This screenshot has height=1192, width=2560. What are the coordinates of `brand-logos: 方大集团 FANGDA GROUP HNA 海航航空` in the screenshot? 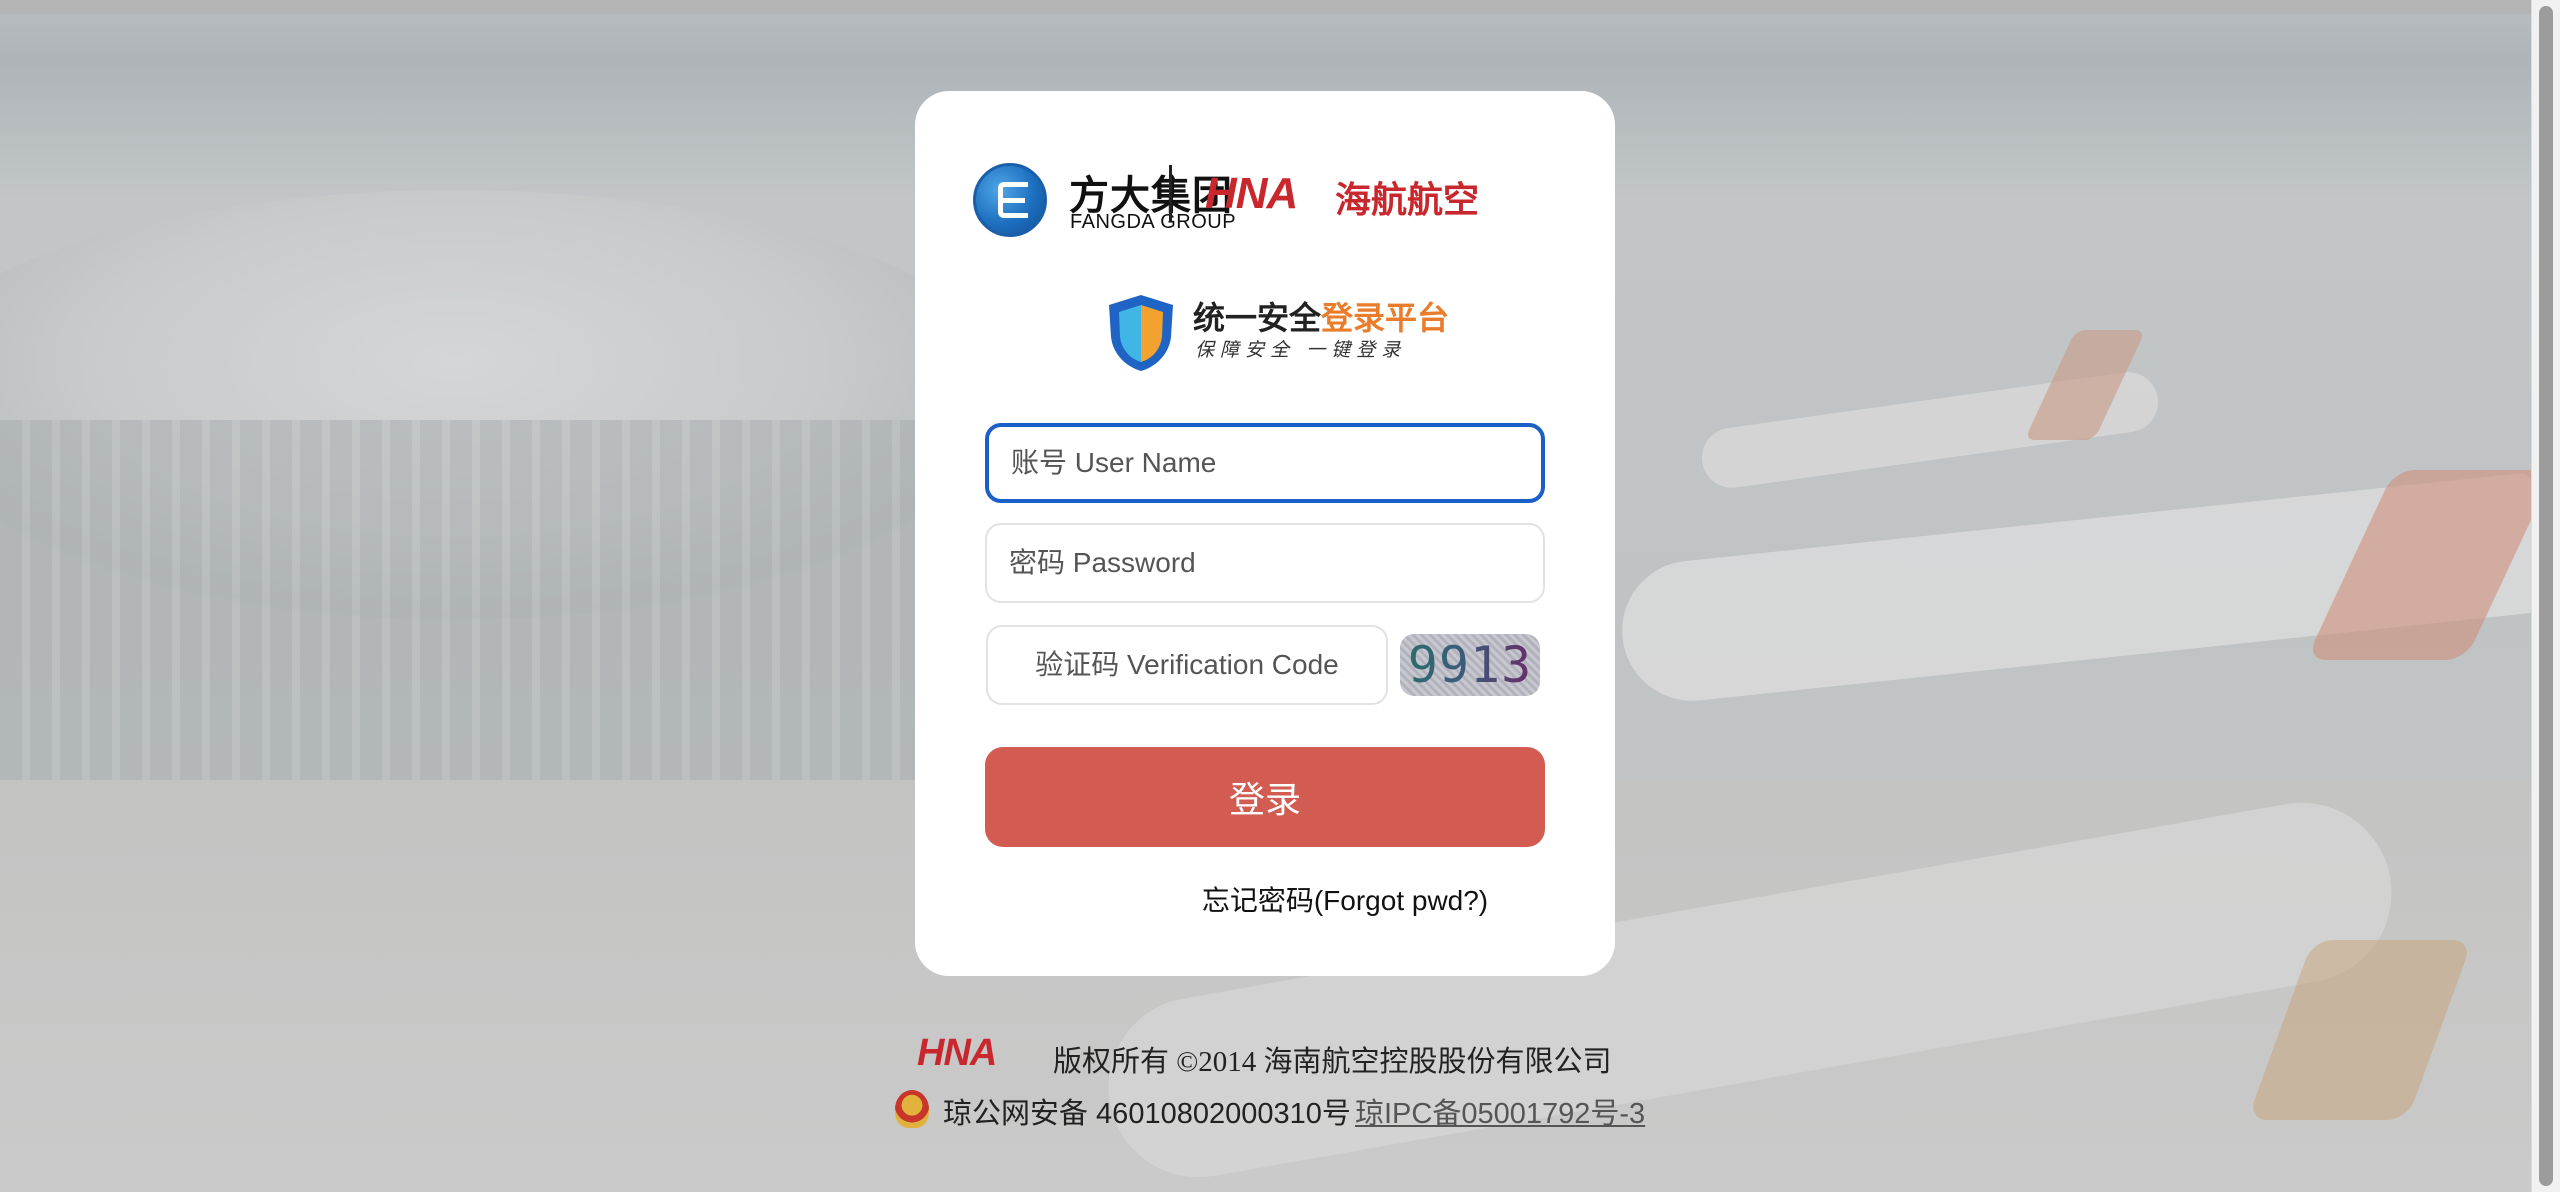 It's located at (1273, 201).